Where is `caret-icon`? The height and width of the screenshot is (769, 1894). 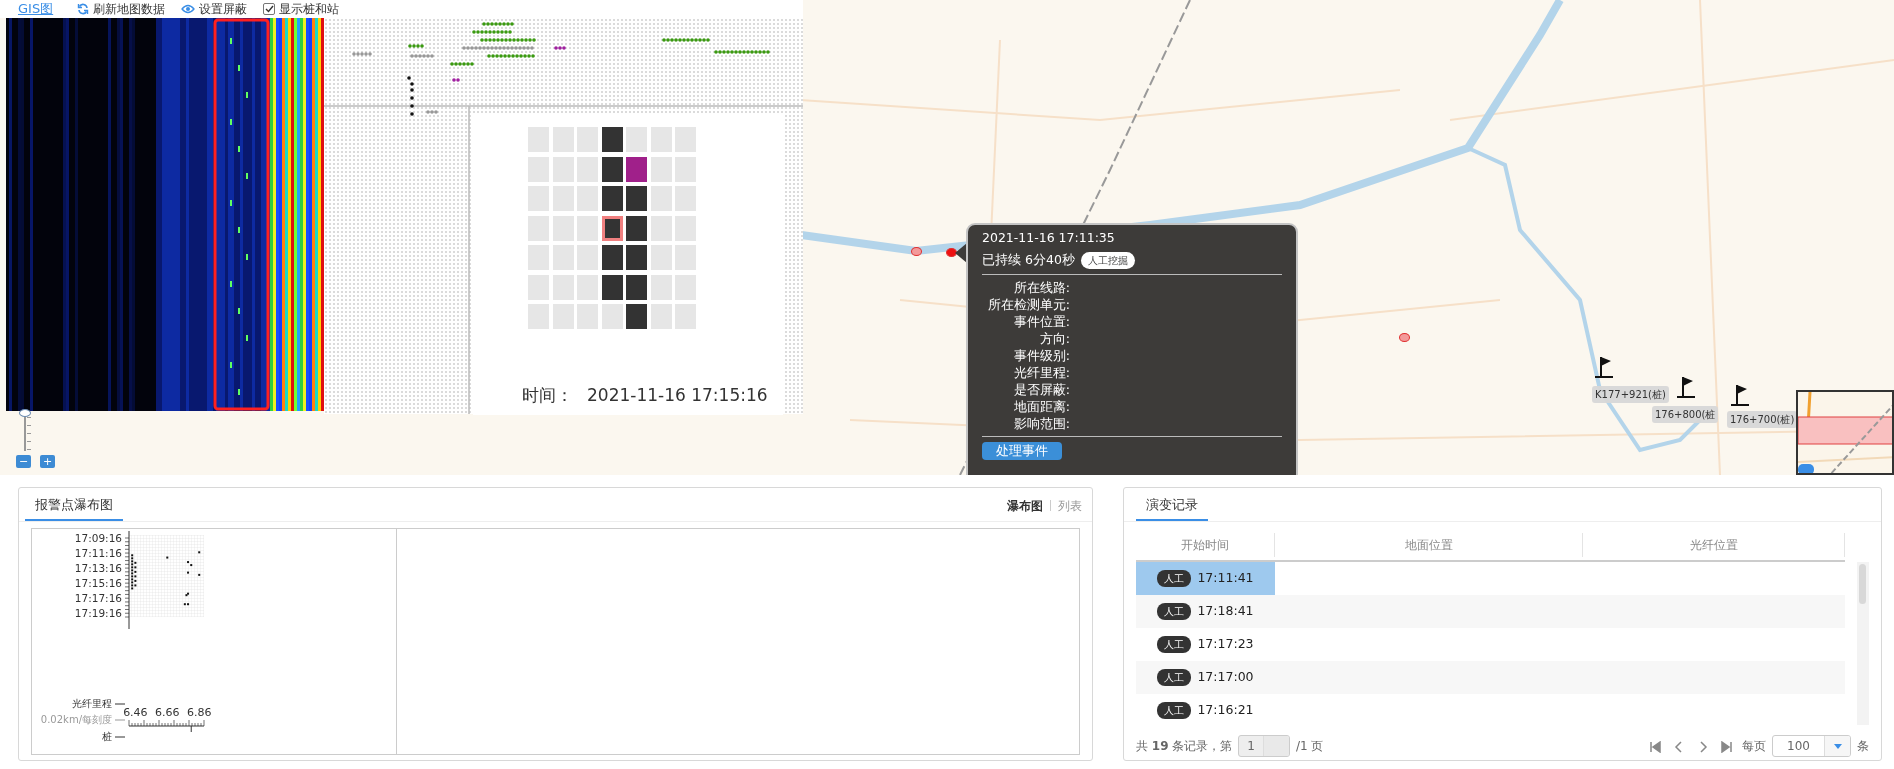 caret-icon is located at coordinates (1837, 746).